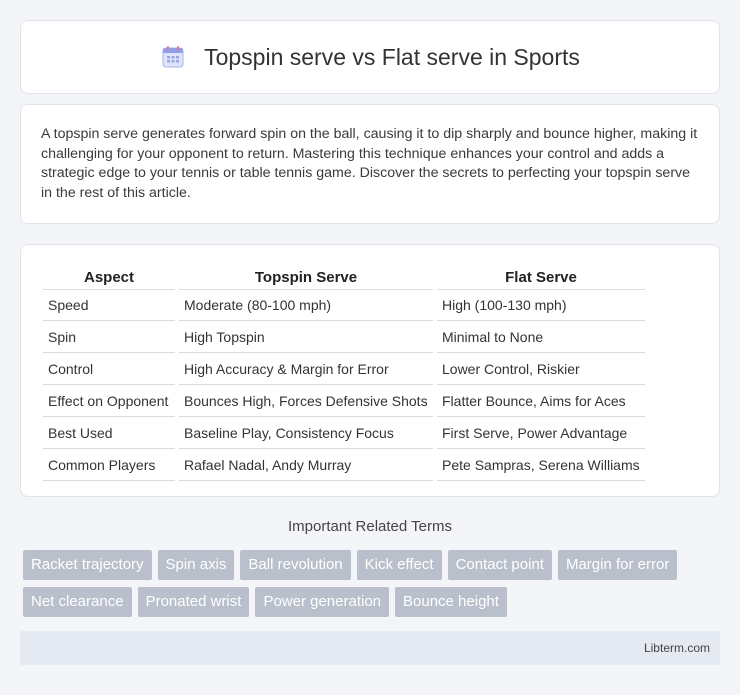  I want to click on table-cell: Baseline Play, Consistency Focus, so click(306, 433).